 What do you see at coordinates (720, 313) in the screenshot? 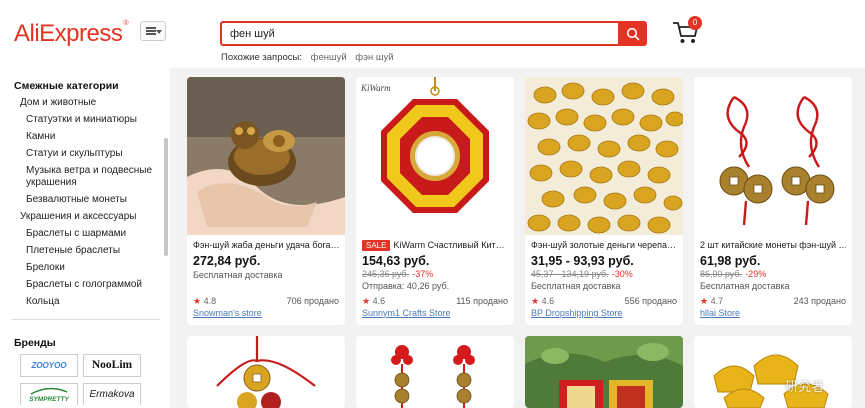
I see `store-link: hllai Store` at bounding box center [720, 313].